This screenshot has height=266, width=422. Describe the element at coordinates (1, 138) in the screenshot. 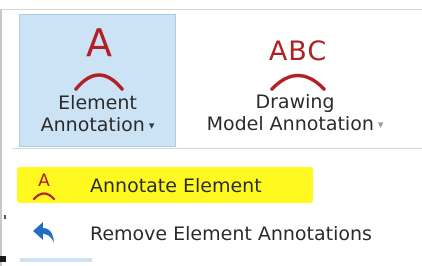

I see `window-left-edge` at that location.